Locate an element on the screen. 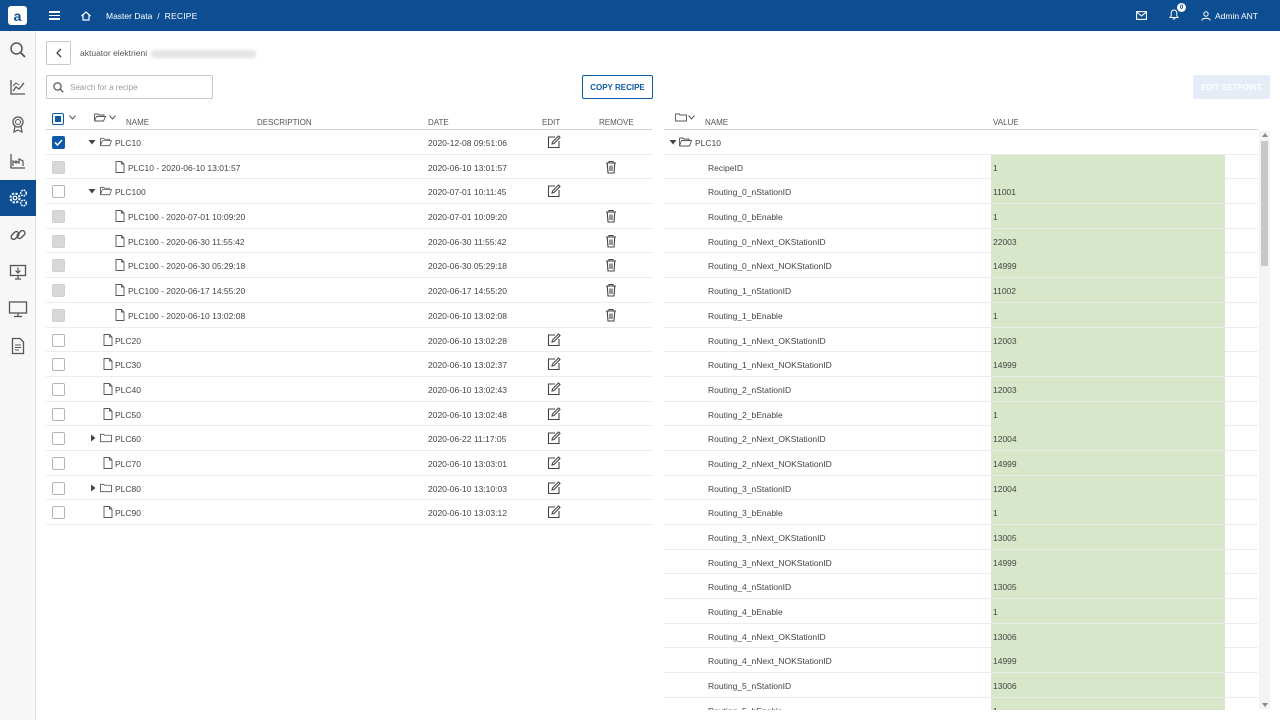  sidebar-item-search is located at coordinates (18, 50).